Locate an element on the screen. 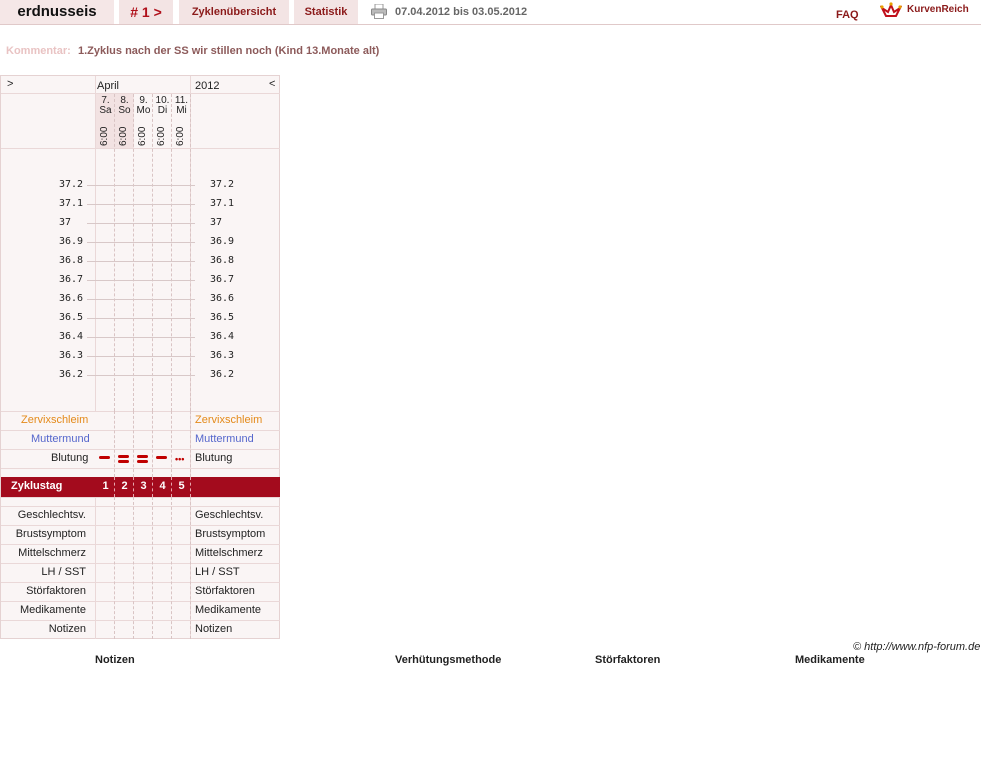 The image size is (981, 778). date-range: 07.04.2012 bis 03.05.2012 is located at coordinates (461, 12).